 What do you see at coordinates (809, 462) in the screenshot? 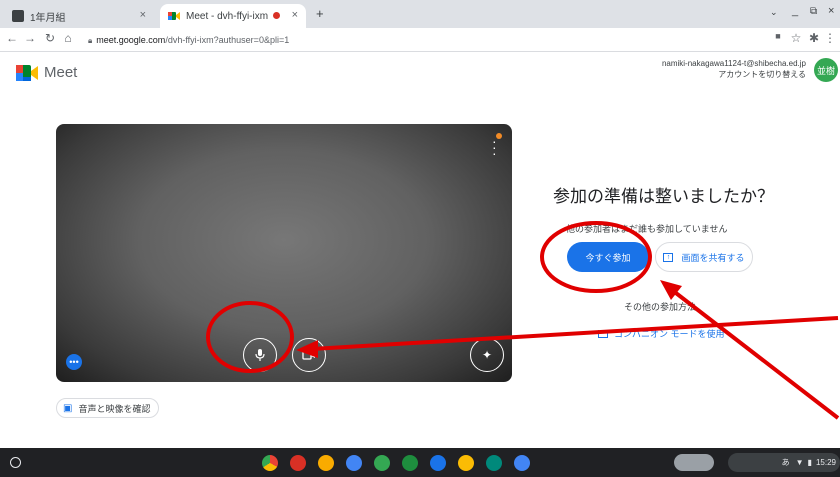
I see `battery-icon: ▮` at bounding box center [809, 462].